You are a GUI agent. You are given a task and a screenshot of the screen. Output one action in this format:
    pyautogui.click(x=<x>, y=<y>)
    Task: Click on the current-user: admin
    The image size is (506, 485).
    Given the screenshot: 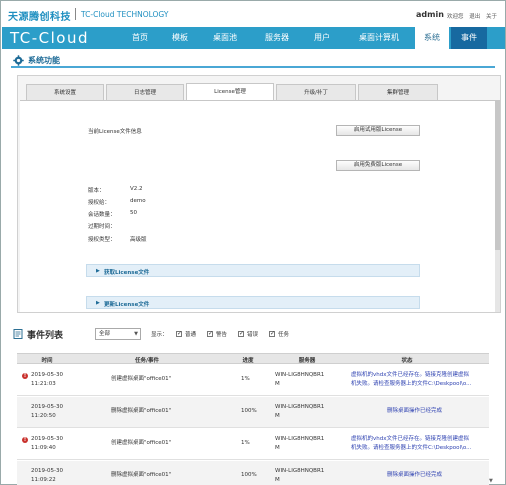 What is the action you would take?
    pyautogui.click(x=430, y=14)
    